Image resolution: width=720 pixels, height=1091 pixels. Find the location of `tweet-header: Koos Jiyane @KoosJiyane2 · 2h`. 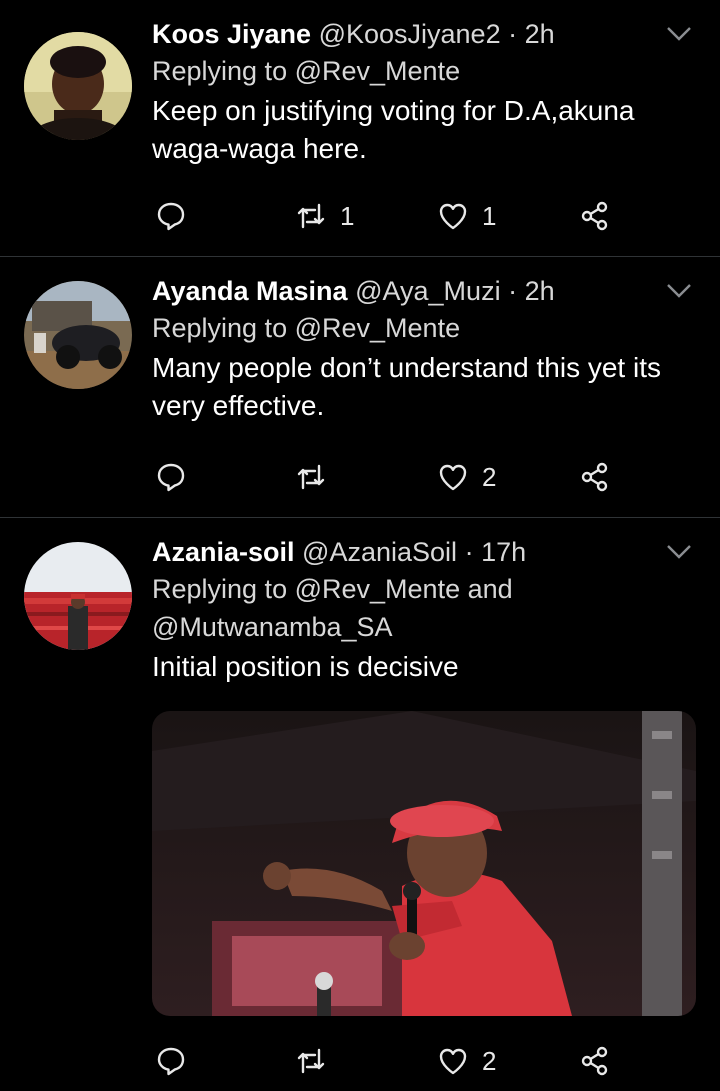

tweet-header: Koos Jiyane @KoosJiyane2 · 2h is located at coordinates (422, 34).